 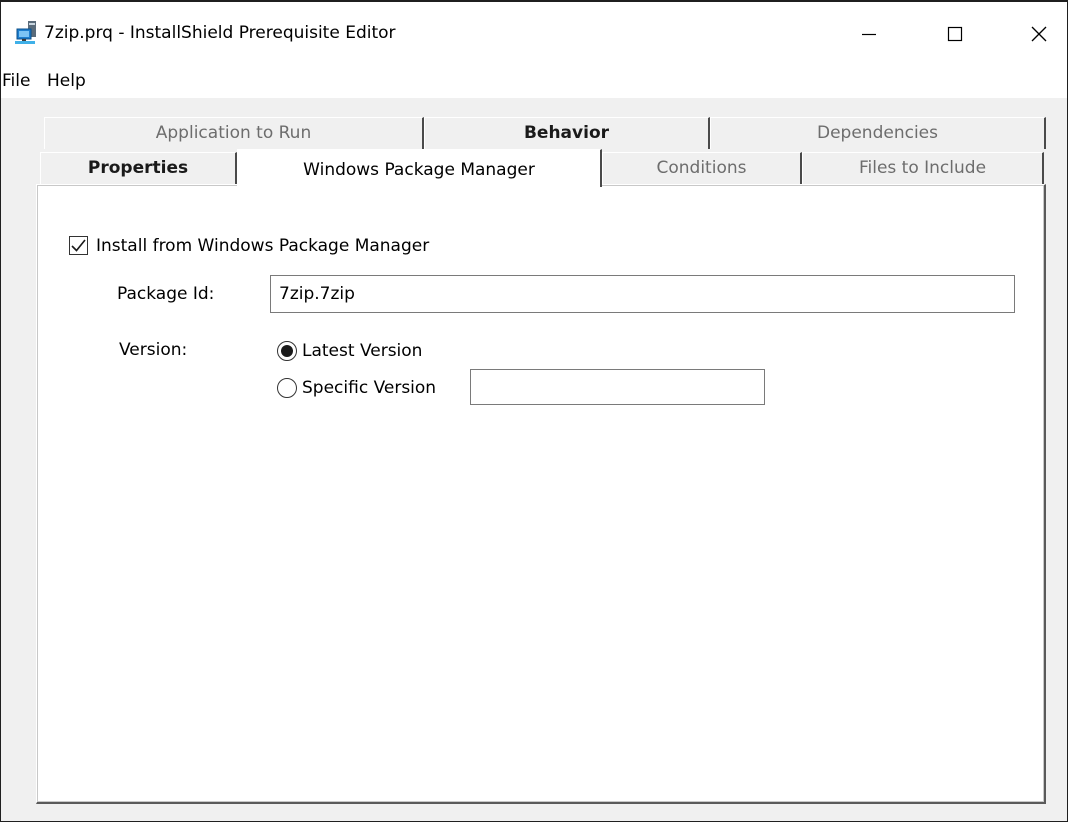 I want to click on package-id-label: Package Id:, so click(x=166, y=294).